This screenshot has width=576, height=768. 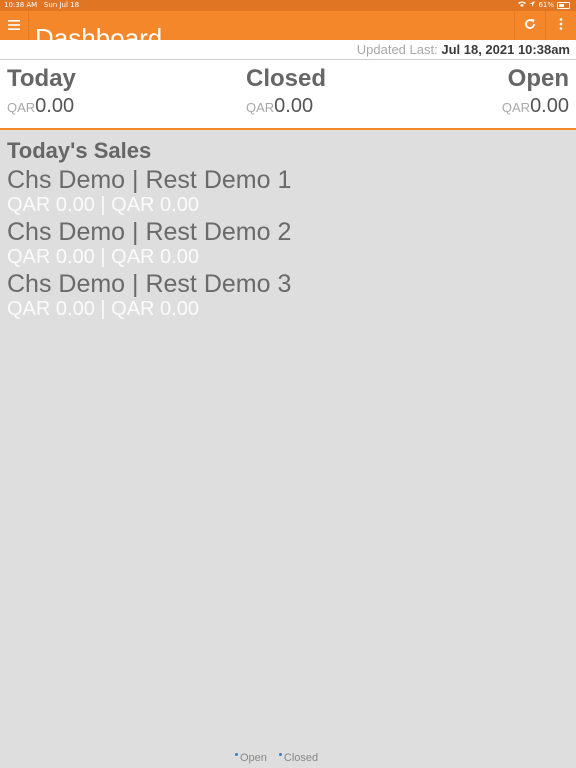 I want to click on refresh-button, so click(x=529, y=25).